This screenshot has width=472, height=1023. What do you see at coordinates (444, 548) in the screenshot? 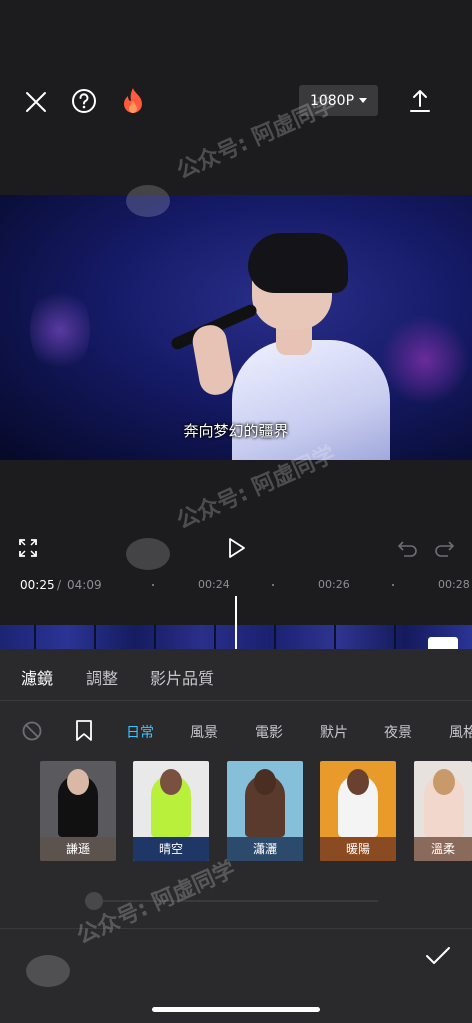
I see `redo-icon` at bounding box center [444, 548].